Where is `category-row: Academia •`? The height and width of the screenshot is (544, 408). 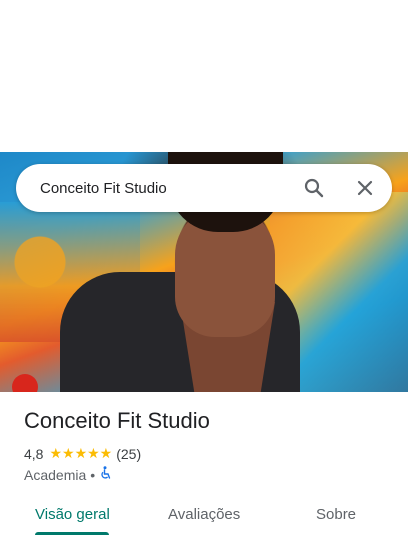
category-row: Academia • is located at coordinates (68, 474).